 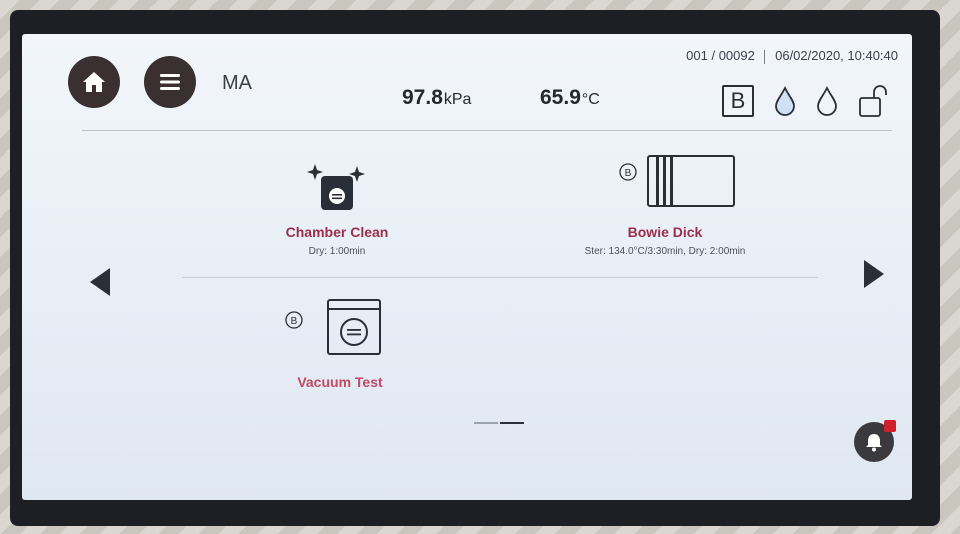 I want to click on vacuum-chamber-icon, so click(x=354, y=327).